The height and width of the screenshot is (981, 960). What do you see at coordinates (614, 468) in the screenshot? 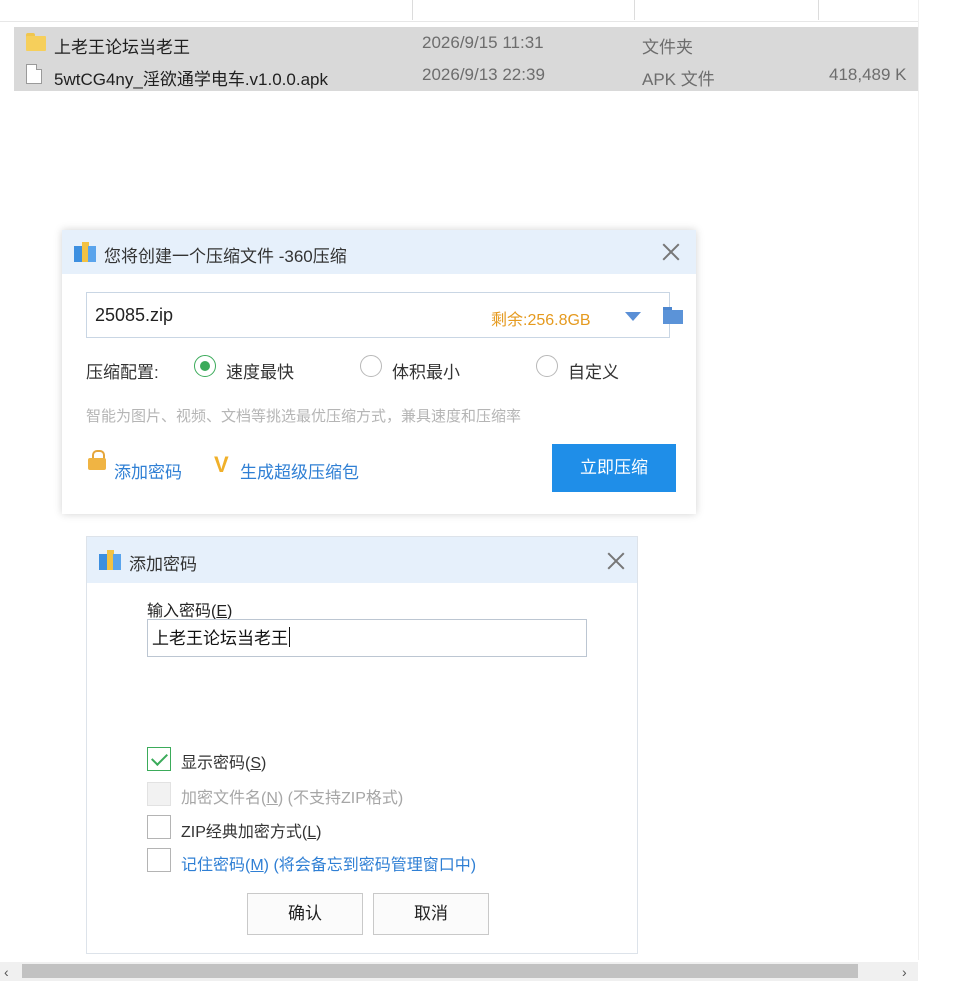
I see `compress-now-button: 立即压缩` at bounding box center [614, 468].